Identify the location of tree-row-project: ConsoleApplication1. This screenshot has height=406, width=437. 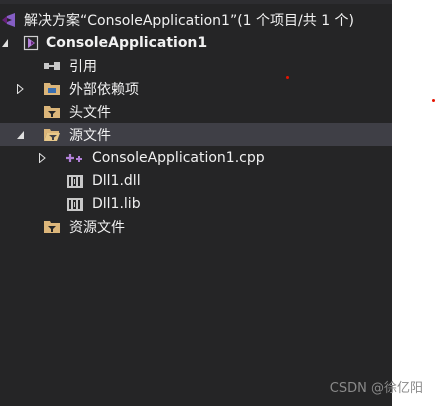
(196, 42).